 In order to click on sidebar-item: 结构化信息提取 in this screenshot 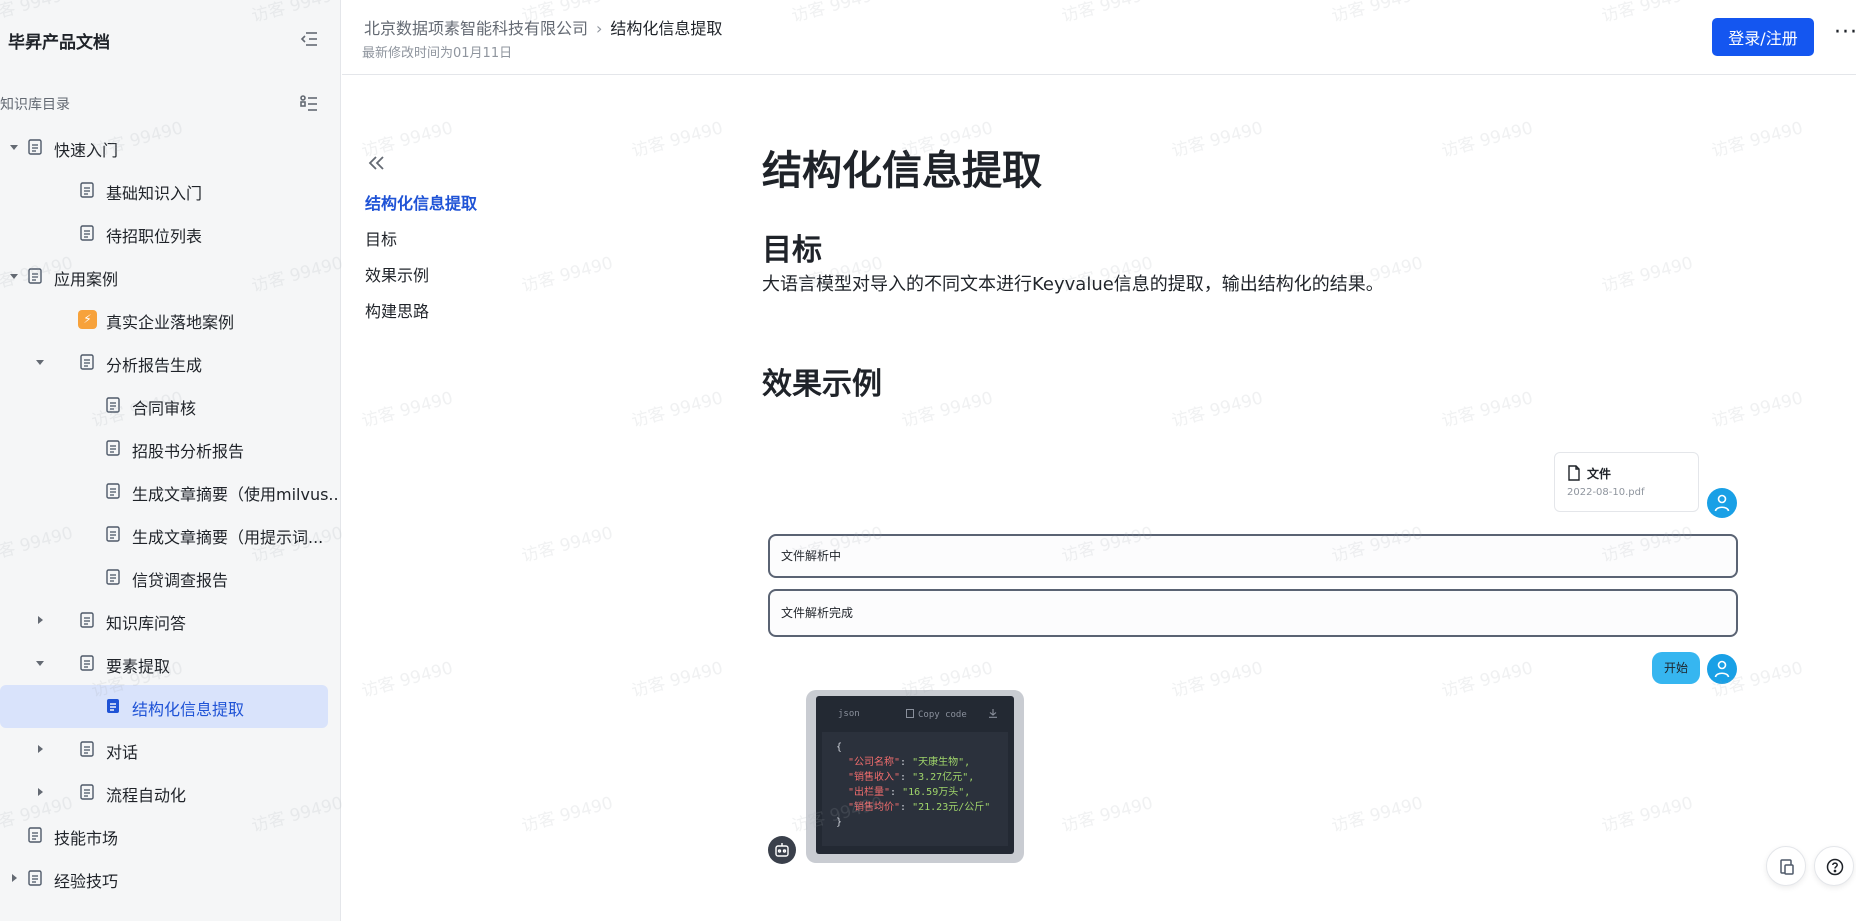, I will do `click(164, 706)`.